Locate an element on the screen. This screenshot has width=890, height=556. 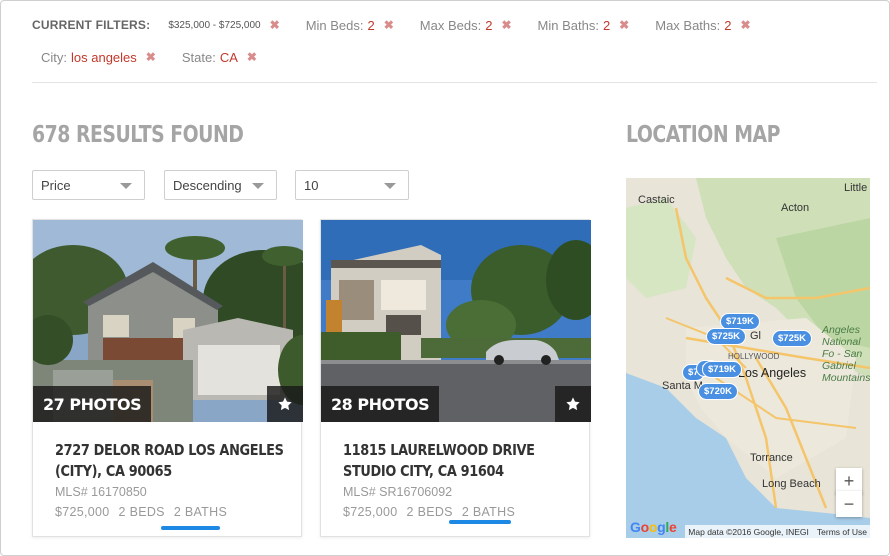
filter-chip-state: State: CA ✖ is located at coordinates (219, 57).